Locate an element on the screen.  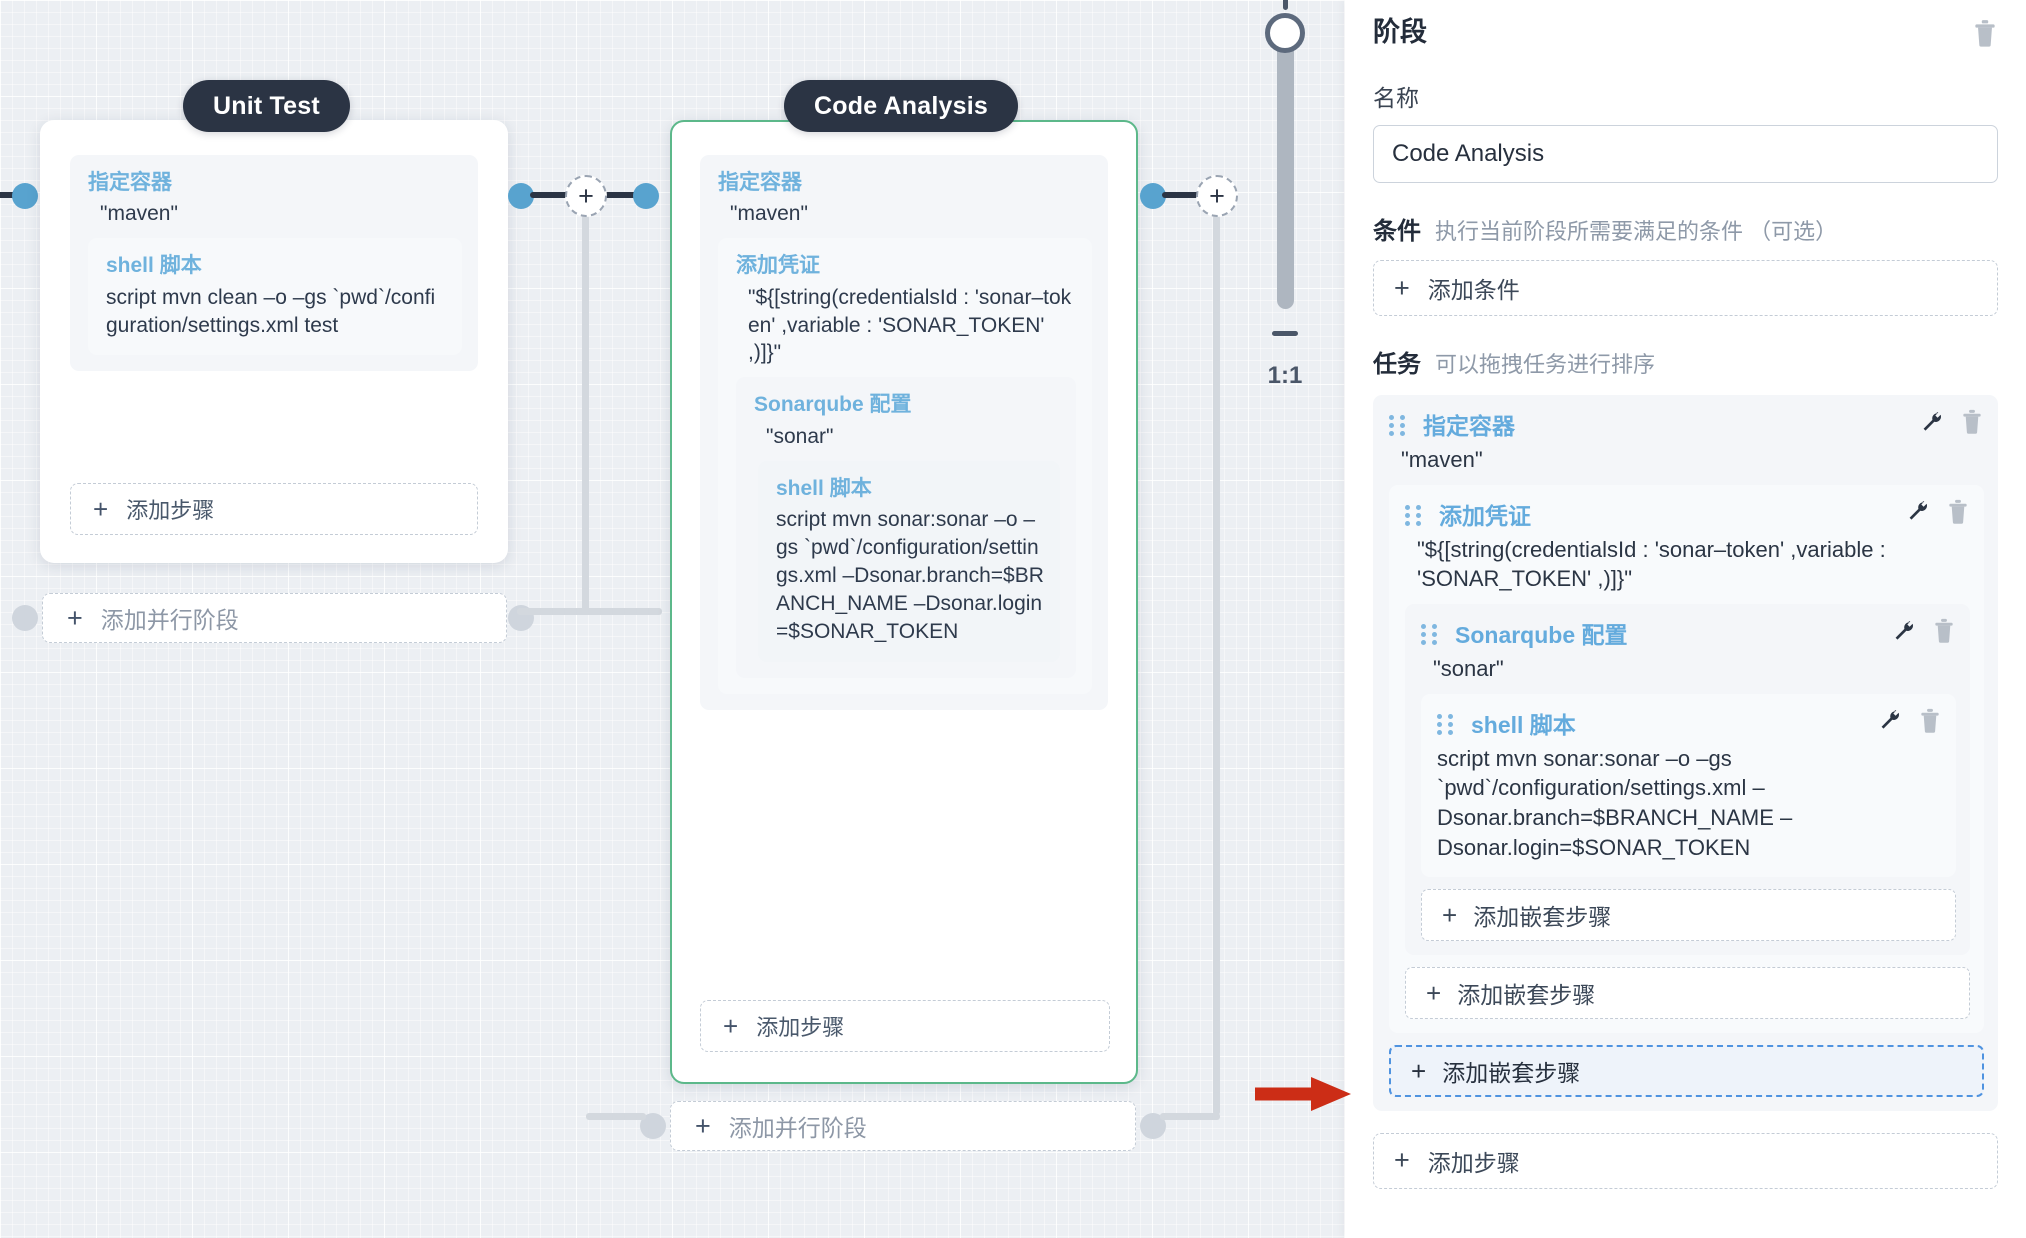
add-step-button-unit-test: + 添加步骤 is located at coordinates (274, 509).